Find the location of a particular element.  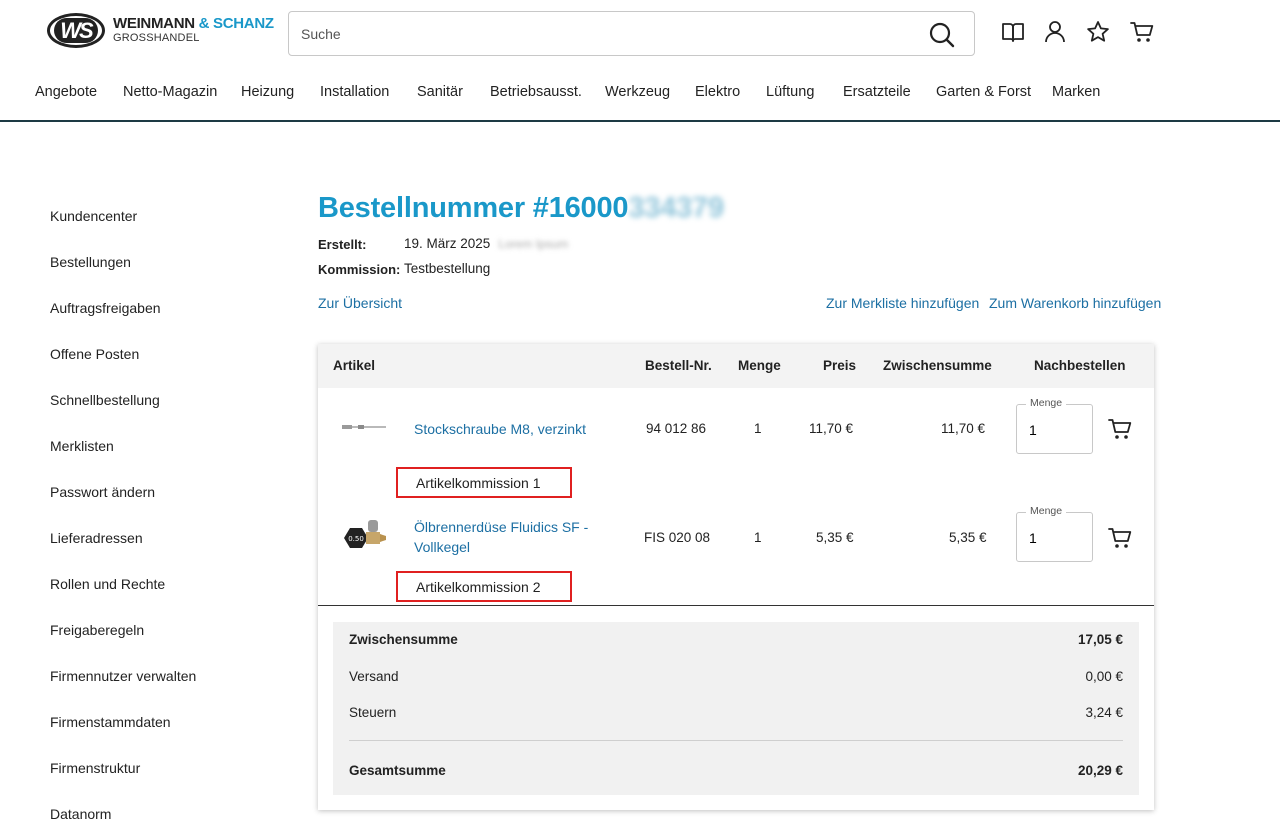

order-no: 94 012 86 is located at coordinates (676, 428).